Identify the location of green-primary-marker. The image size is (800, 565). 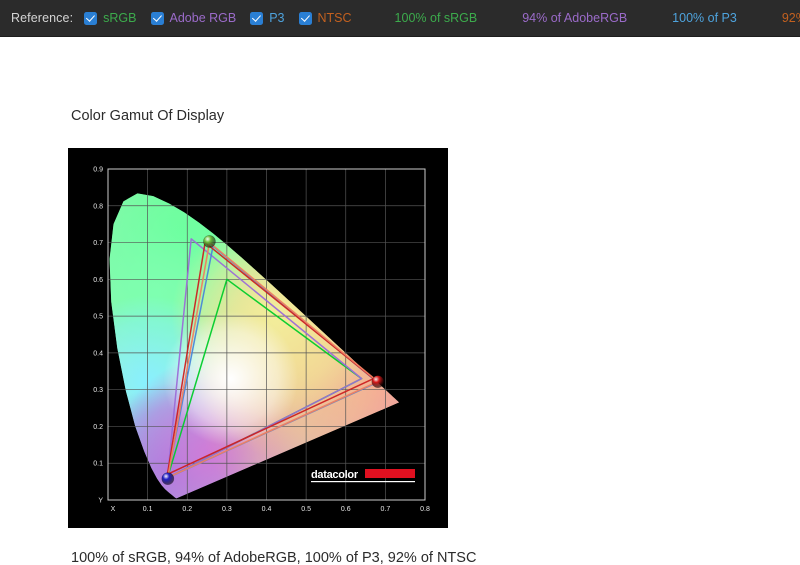
(209, 241).